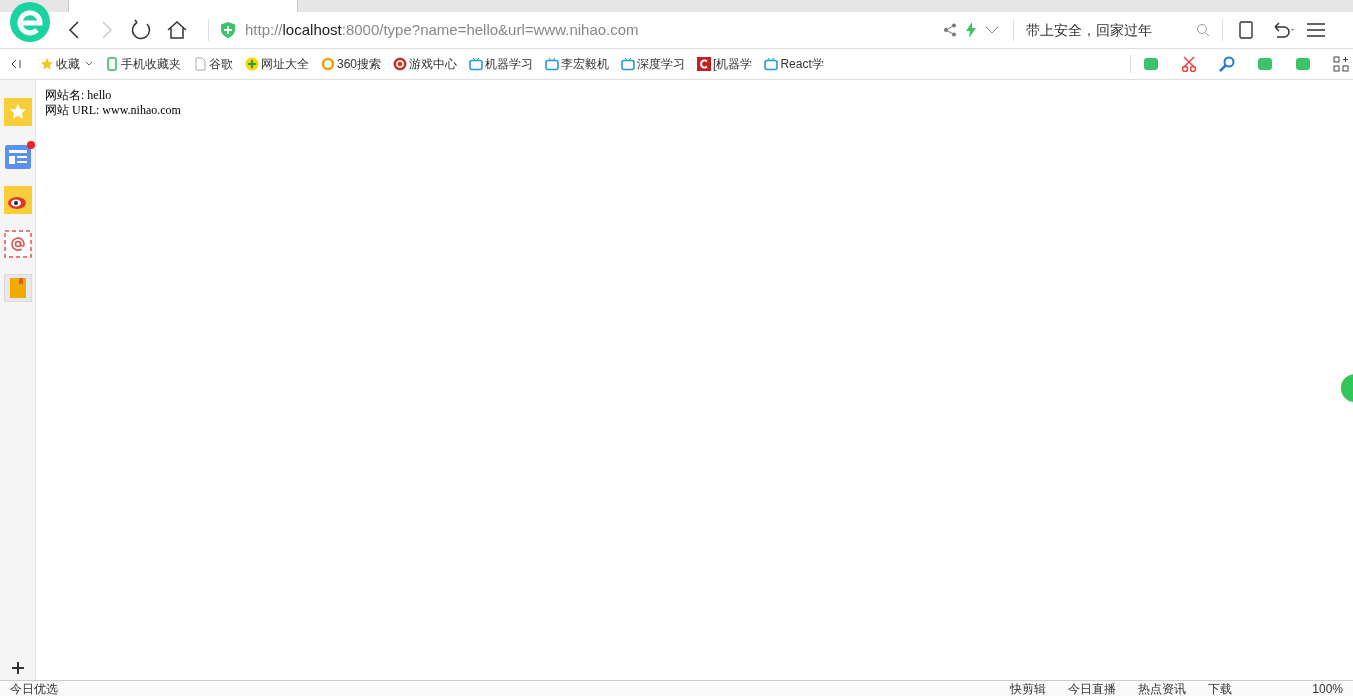  Describe the element at coordinates (501, 64) in the screenshot. I see `bookmark-item: 机器学习` at that location.